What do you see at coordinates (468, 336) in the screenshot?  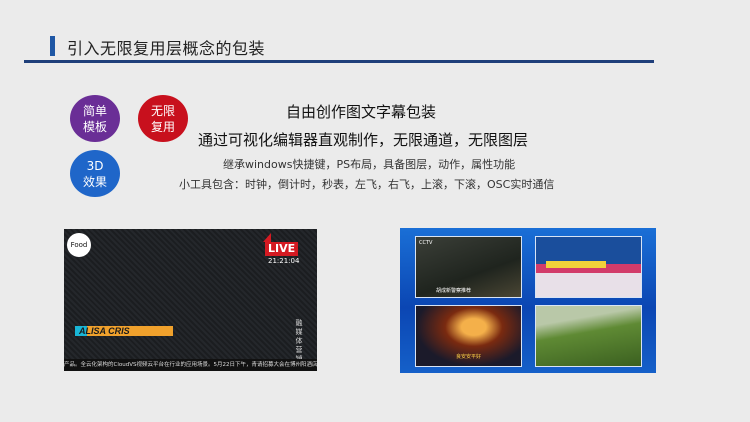 I see `preview-tile-3: 良安安平好` at bounding box center [468, 336].